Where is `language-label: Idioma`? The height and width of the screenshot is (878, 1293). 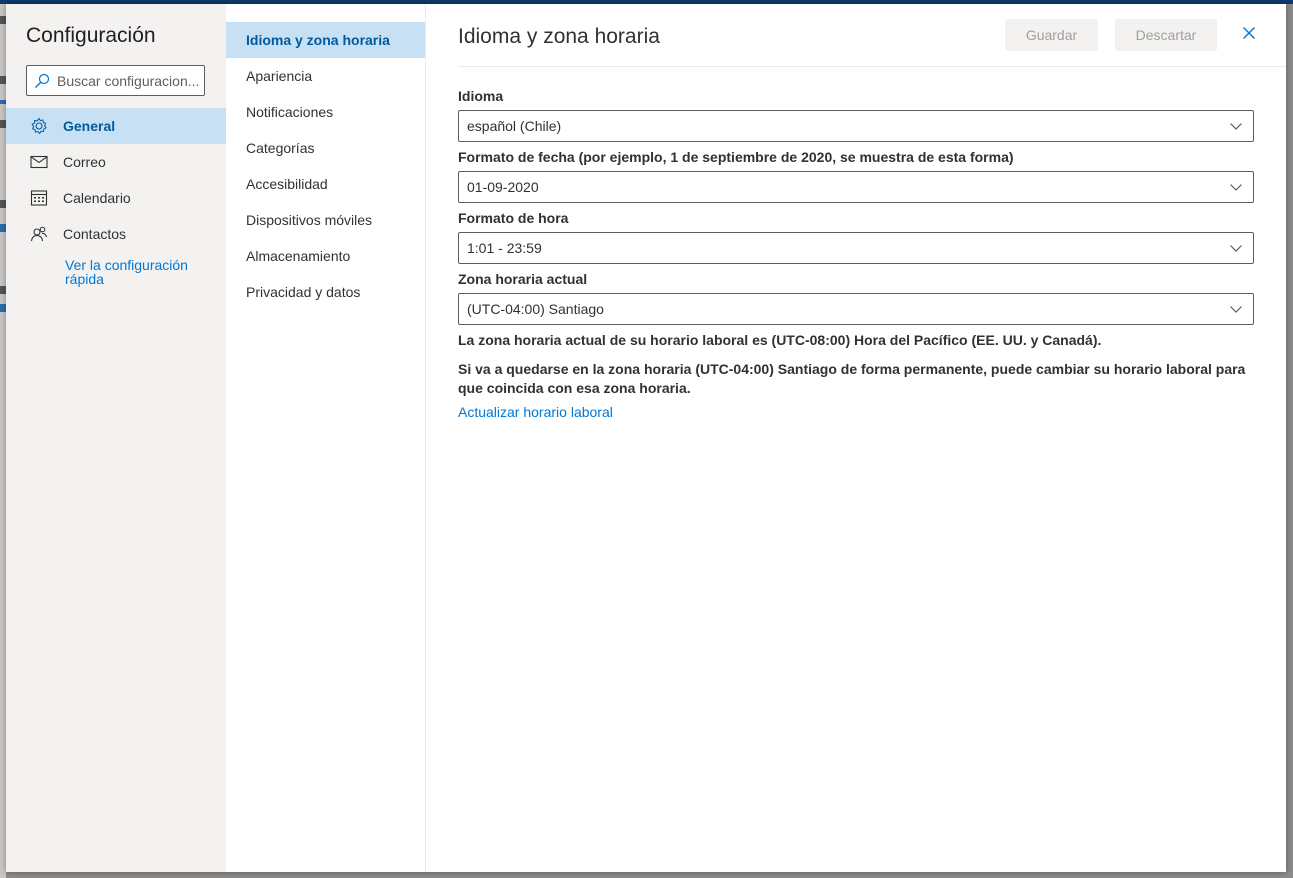
language-label: Idioma is located at coordinates (481, 96).